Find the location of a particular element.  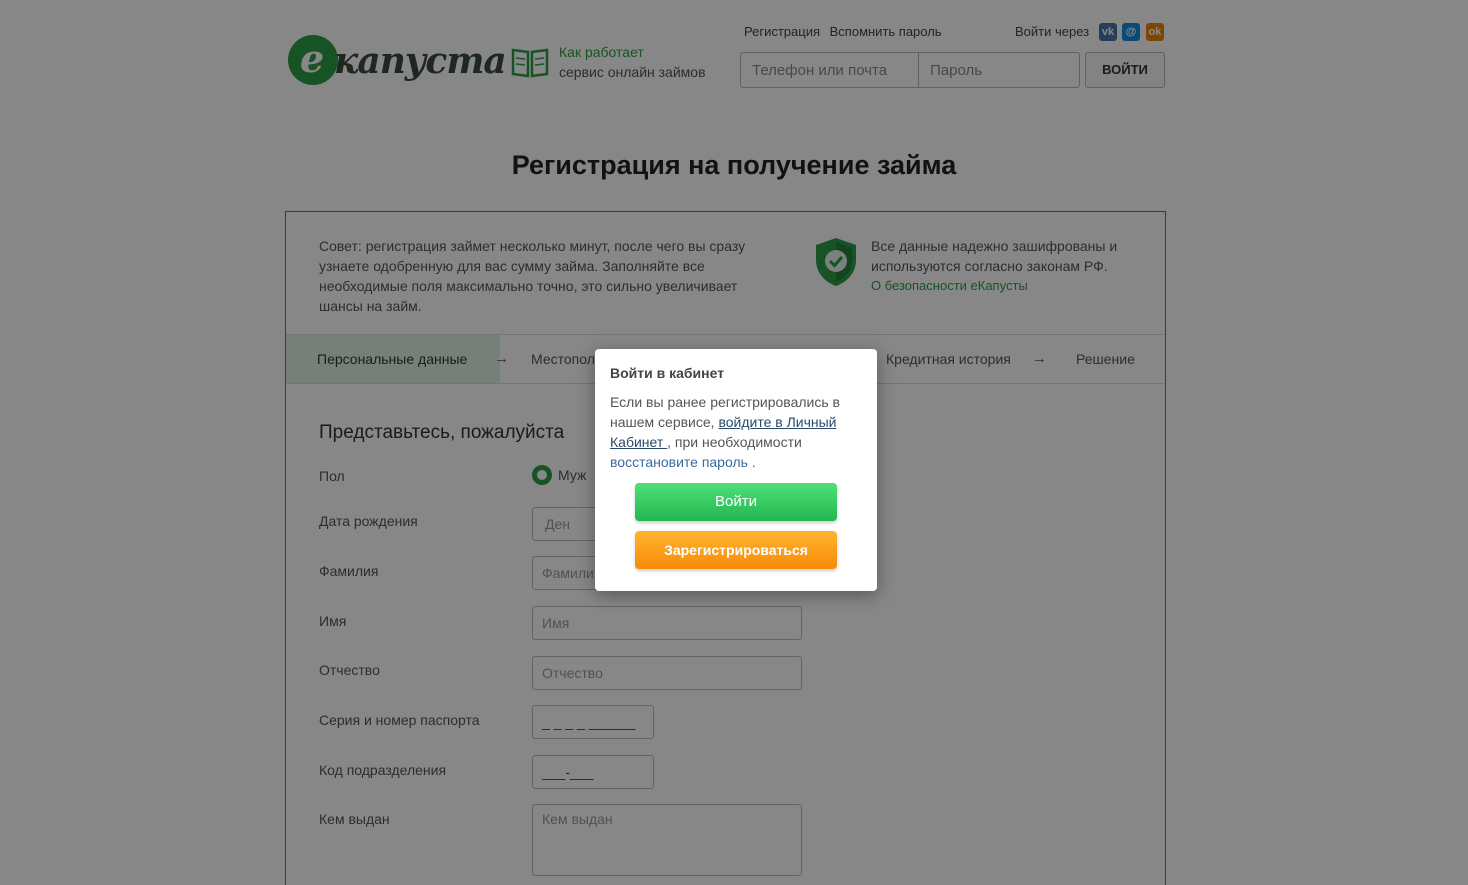

modal-title: Войти в кабинет is located at coordinates (667, 373).